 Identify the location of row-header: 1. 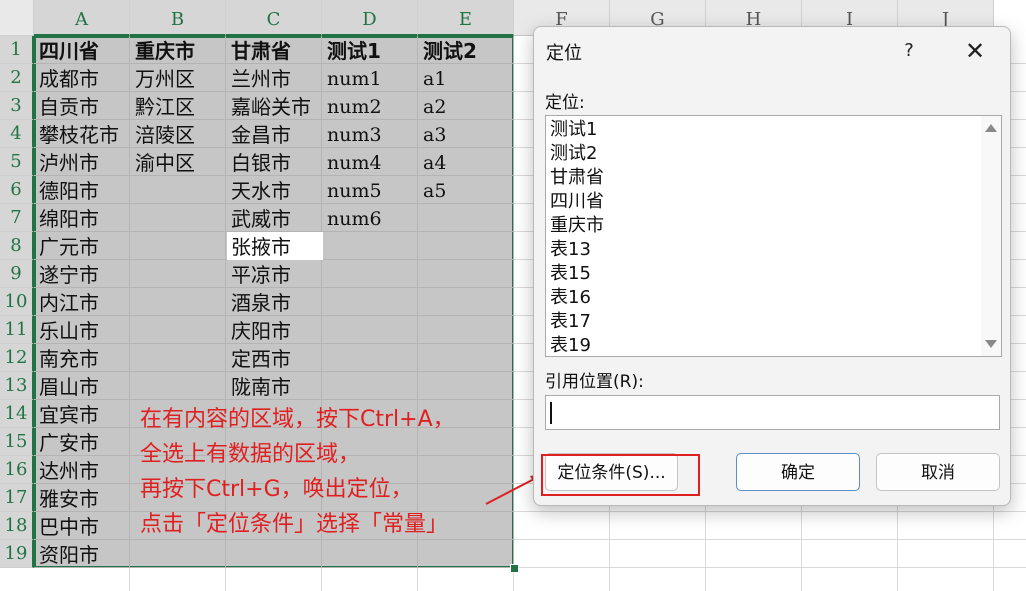
(17, 50).